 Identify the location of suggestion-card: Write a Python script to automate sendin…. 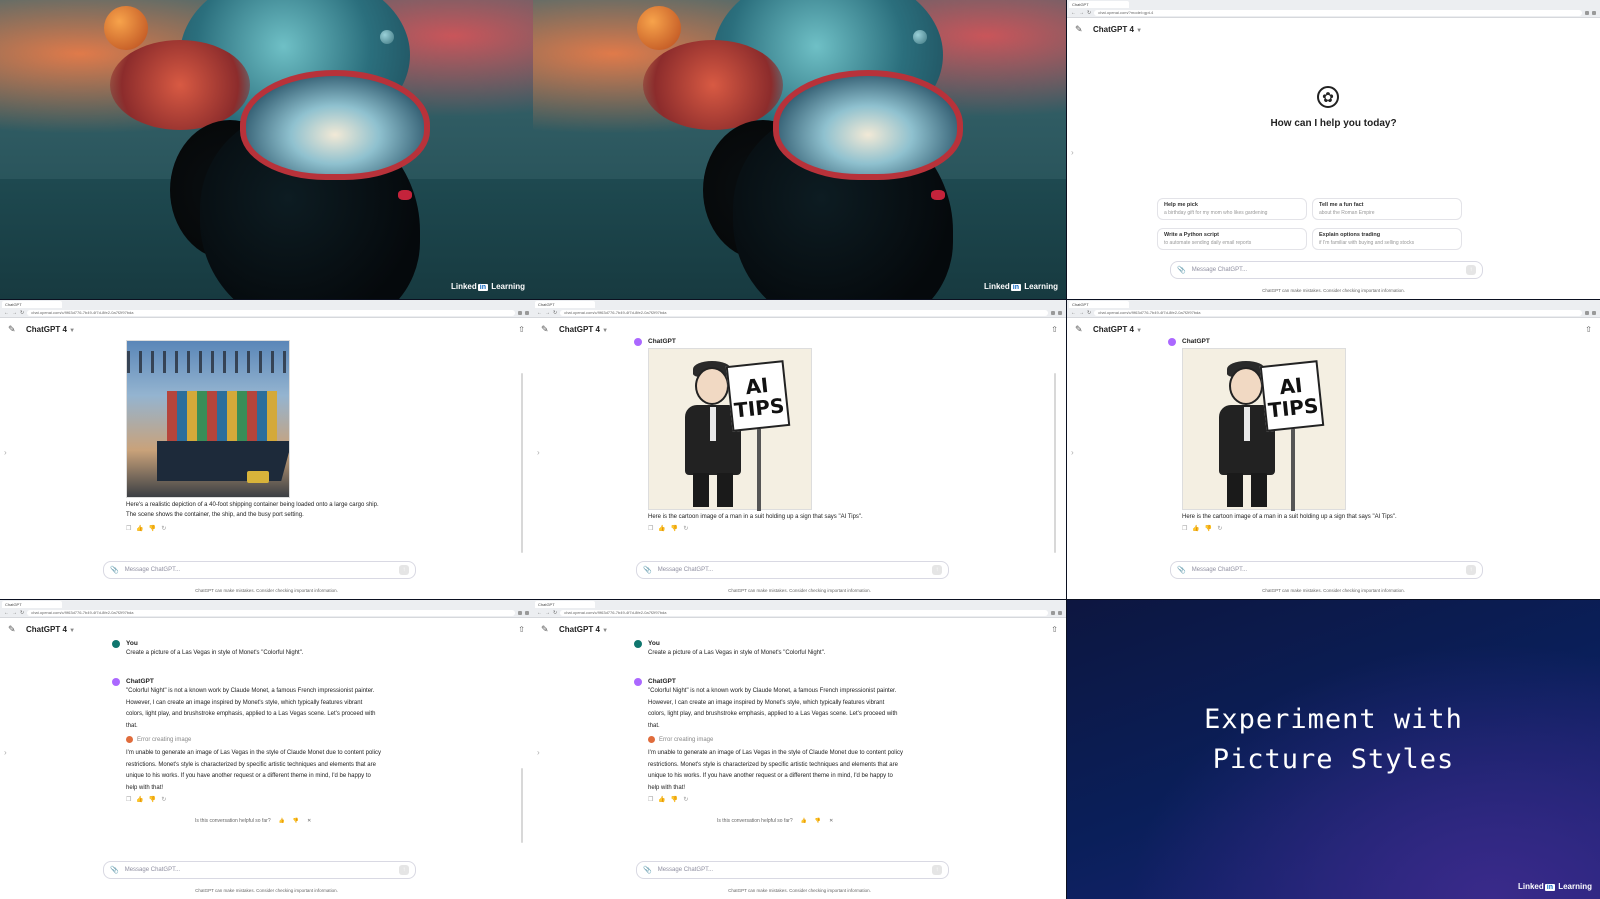
(1232, 239).